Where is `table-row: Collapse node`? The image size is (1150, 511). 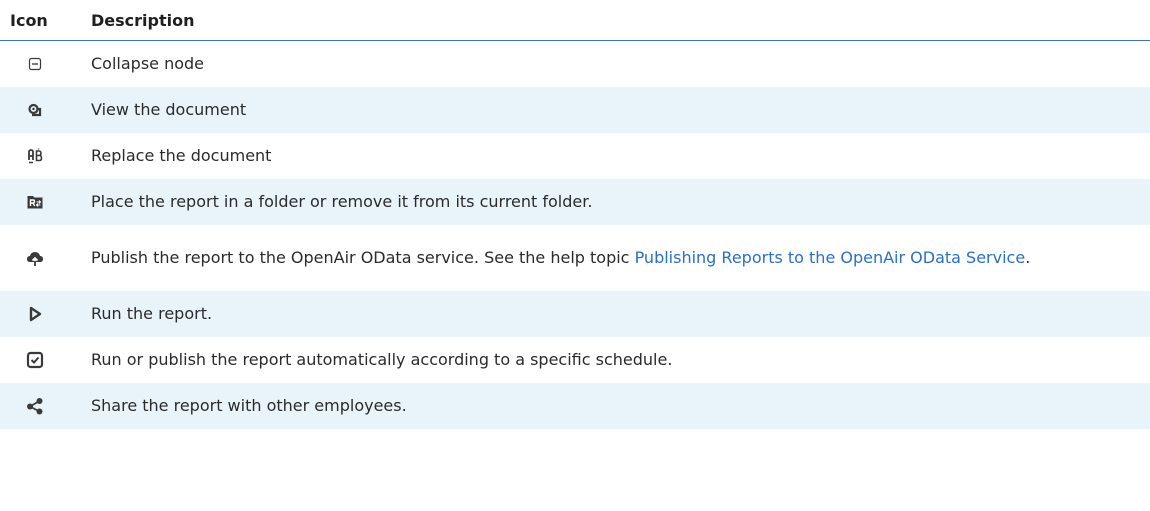 table-row: Collapse node is located at coordinates (575, 64).